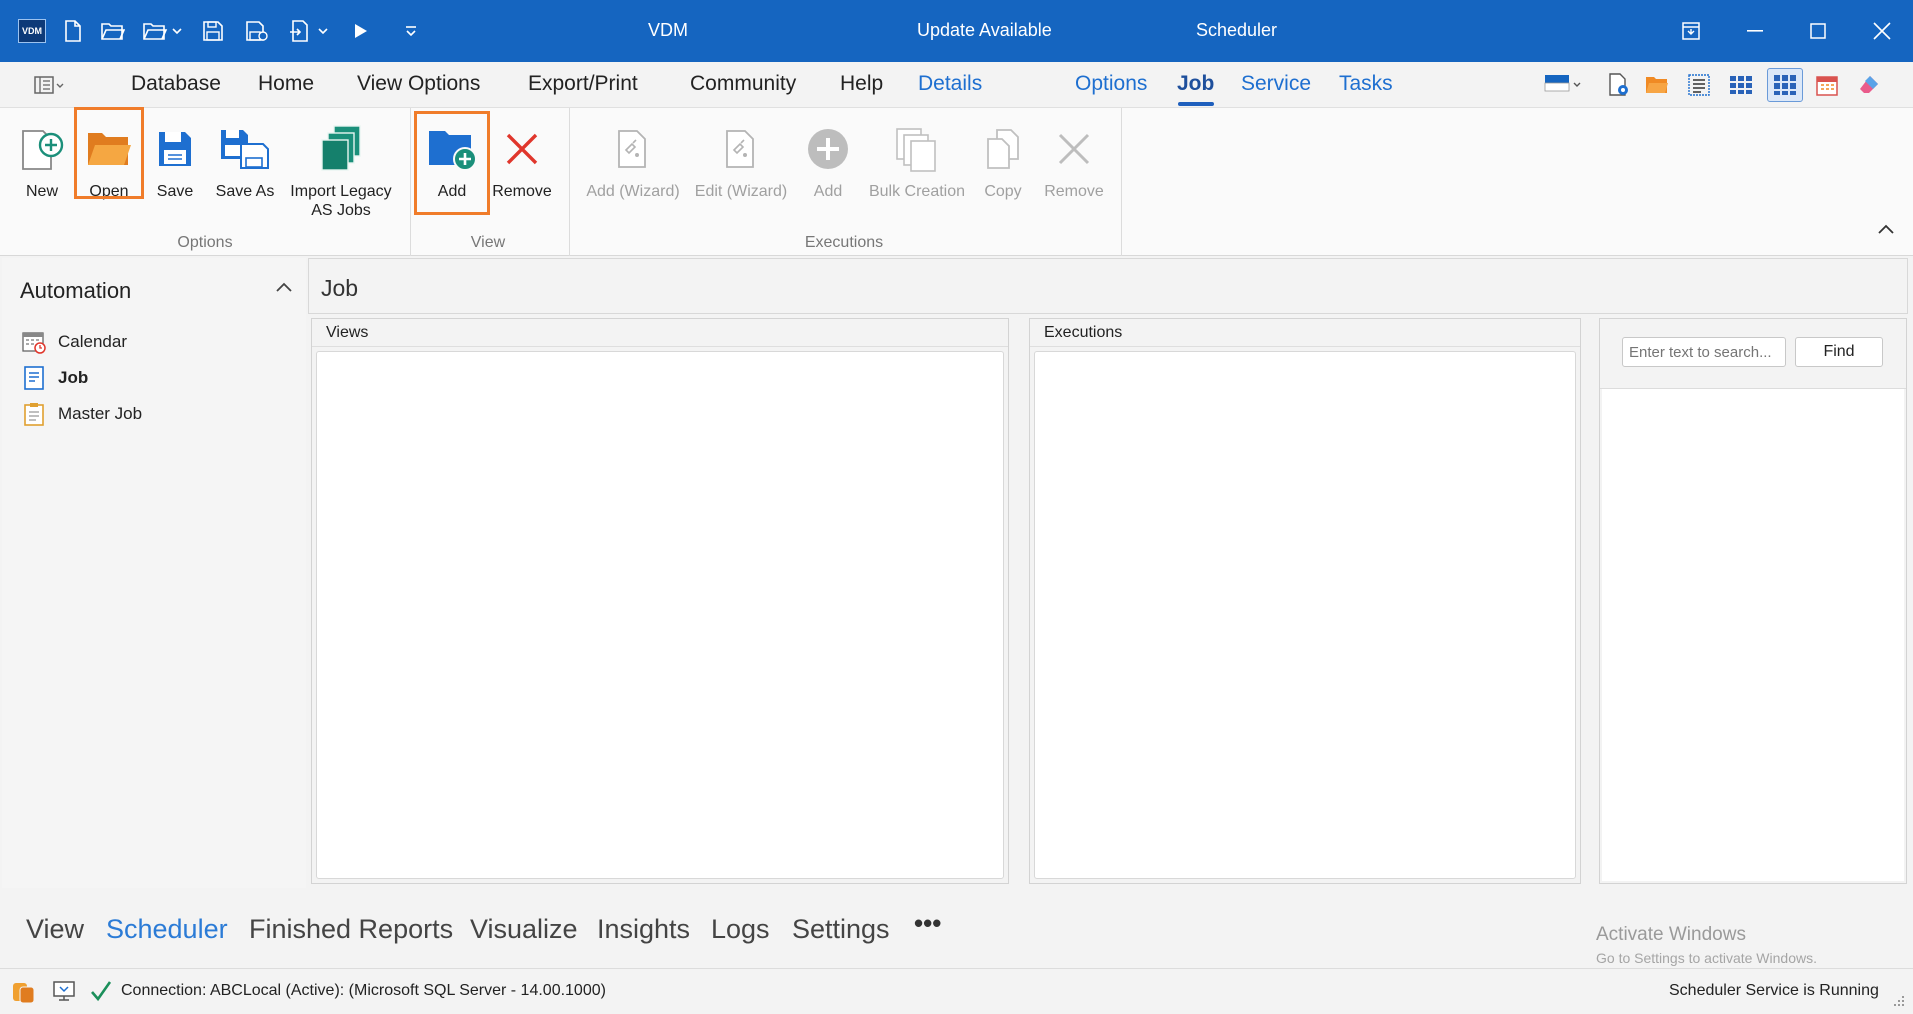 This screenshot has height=1014, width=1913. Describe the element at coordinates (32, 31) in the screenshot. I see `app-logo: VDM` at that location.